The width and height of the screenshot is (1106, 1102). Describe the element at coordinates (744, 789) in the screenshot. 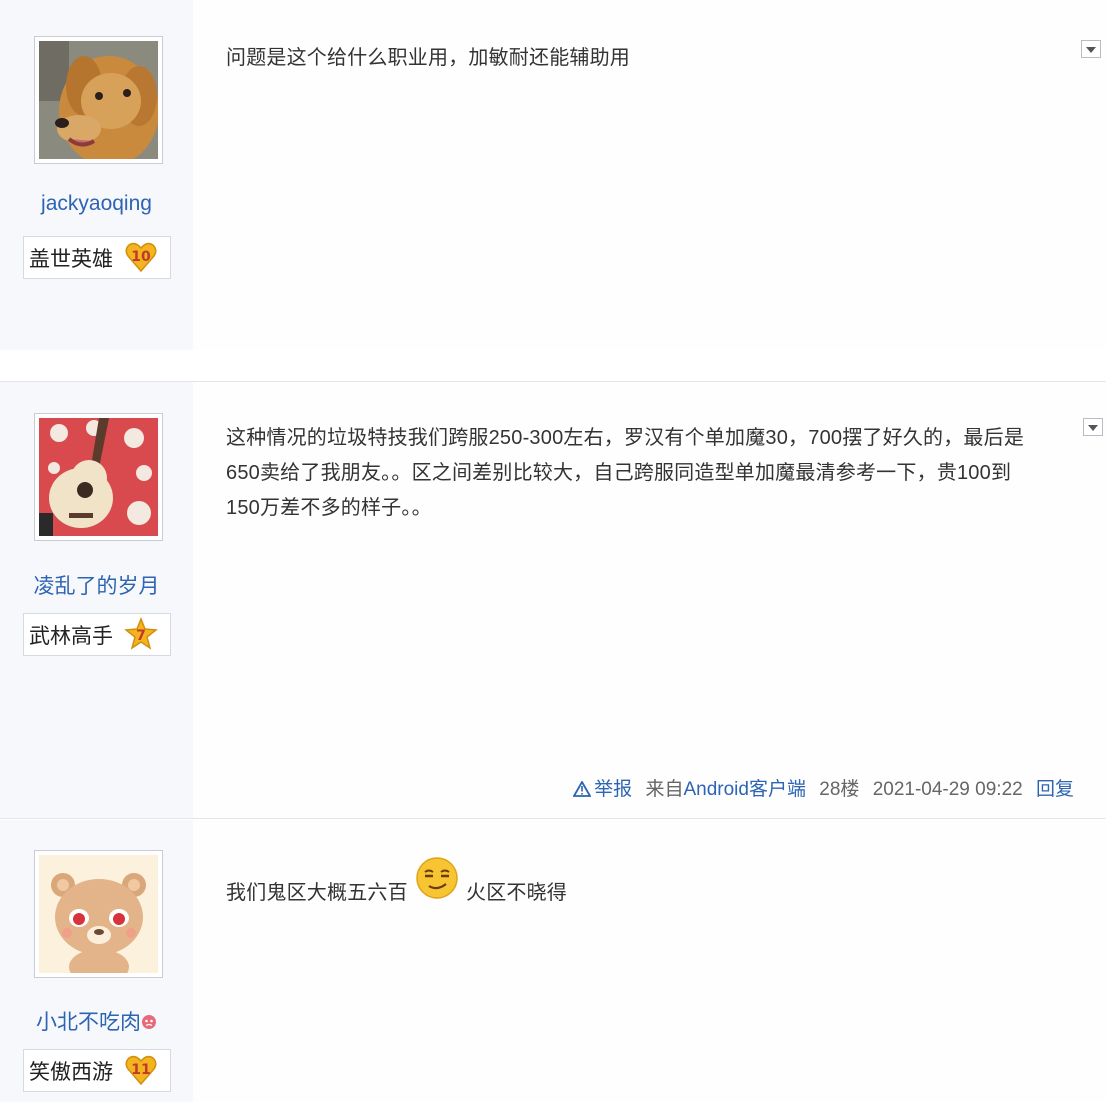

I see `client-link: Android客户端` at that location.